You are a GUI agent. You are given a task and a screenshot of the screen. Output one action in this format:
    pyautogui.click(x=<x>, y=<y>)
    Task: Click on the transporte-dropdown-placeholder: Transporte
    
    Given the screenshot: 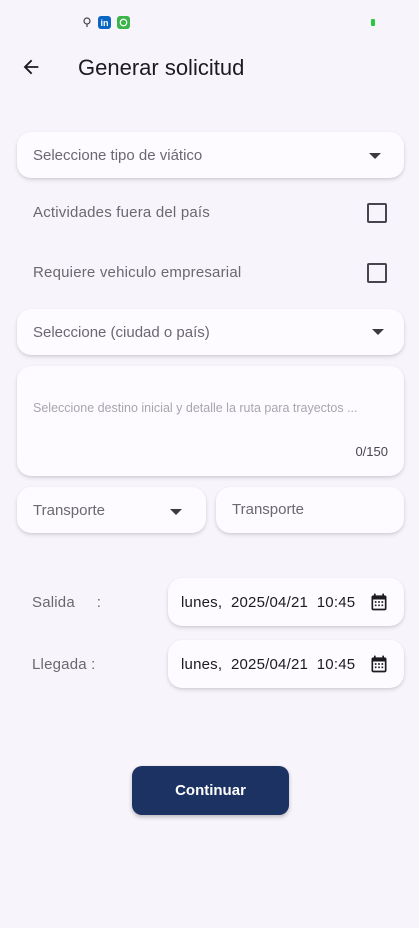 What is the action you would take?
    pyautogui.click(x=69, y=510)
    